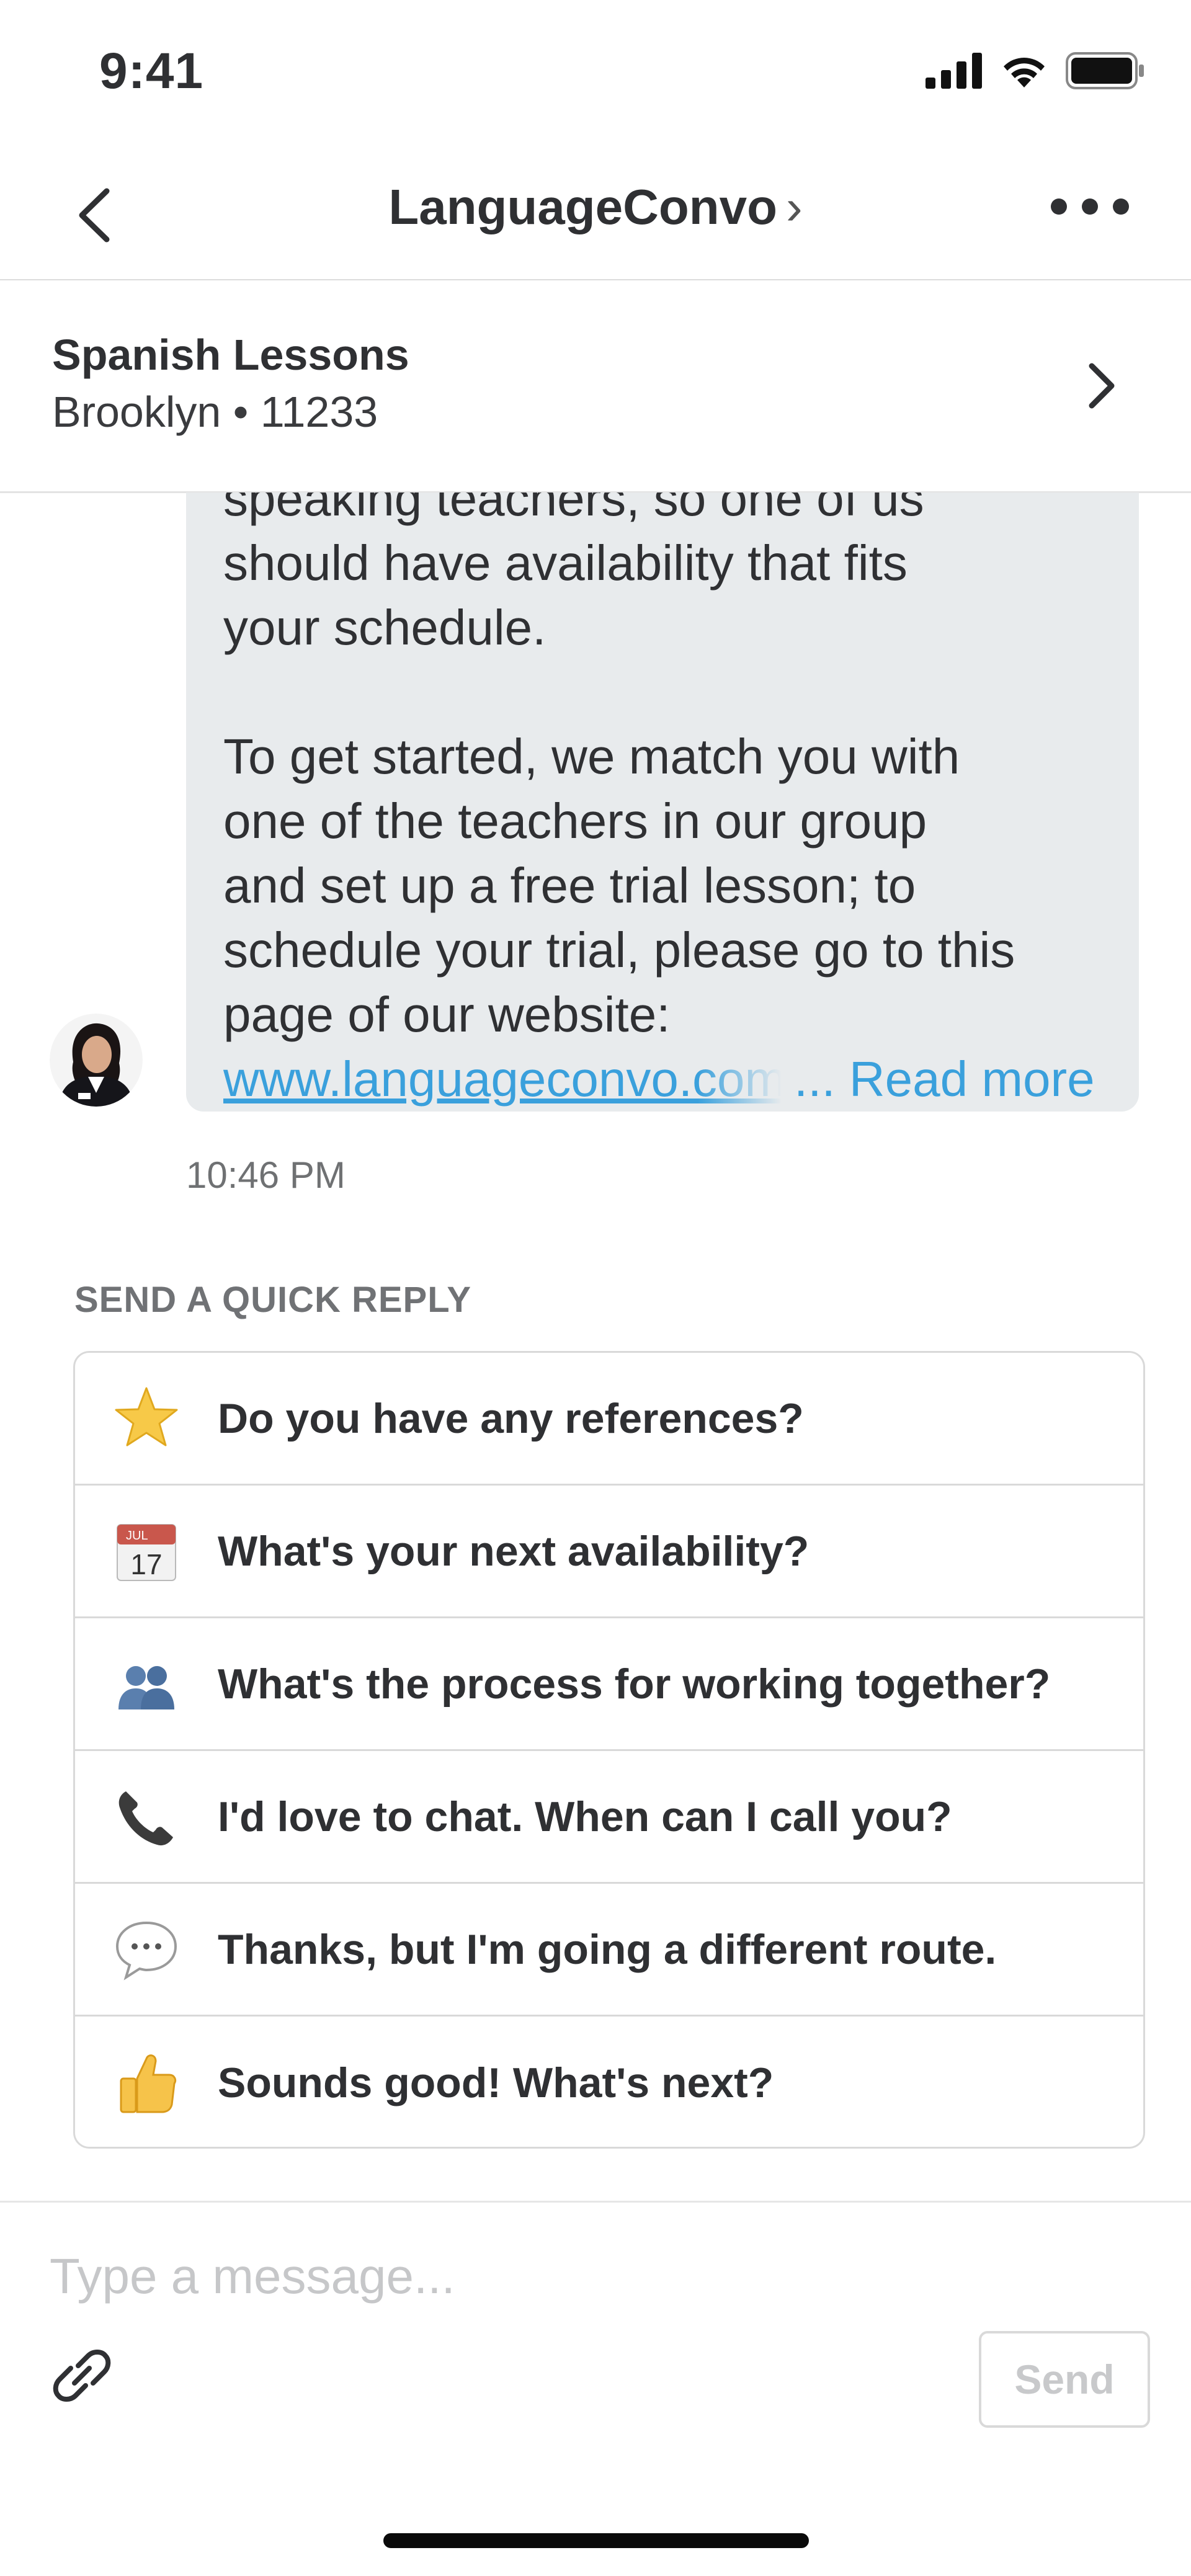 Image resolution: width=1191 pixels, height=2576 pixels. Describe the element at coordinates (635, 1684) in the screenshot. I see `quick-reply-label: What's the process for working together?` at that location.